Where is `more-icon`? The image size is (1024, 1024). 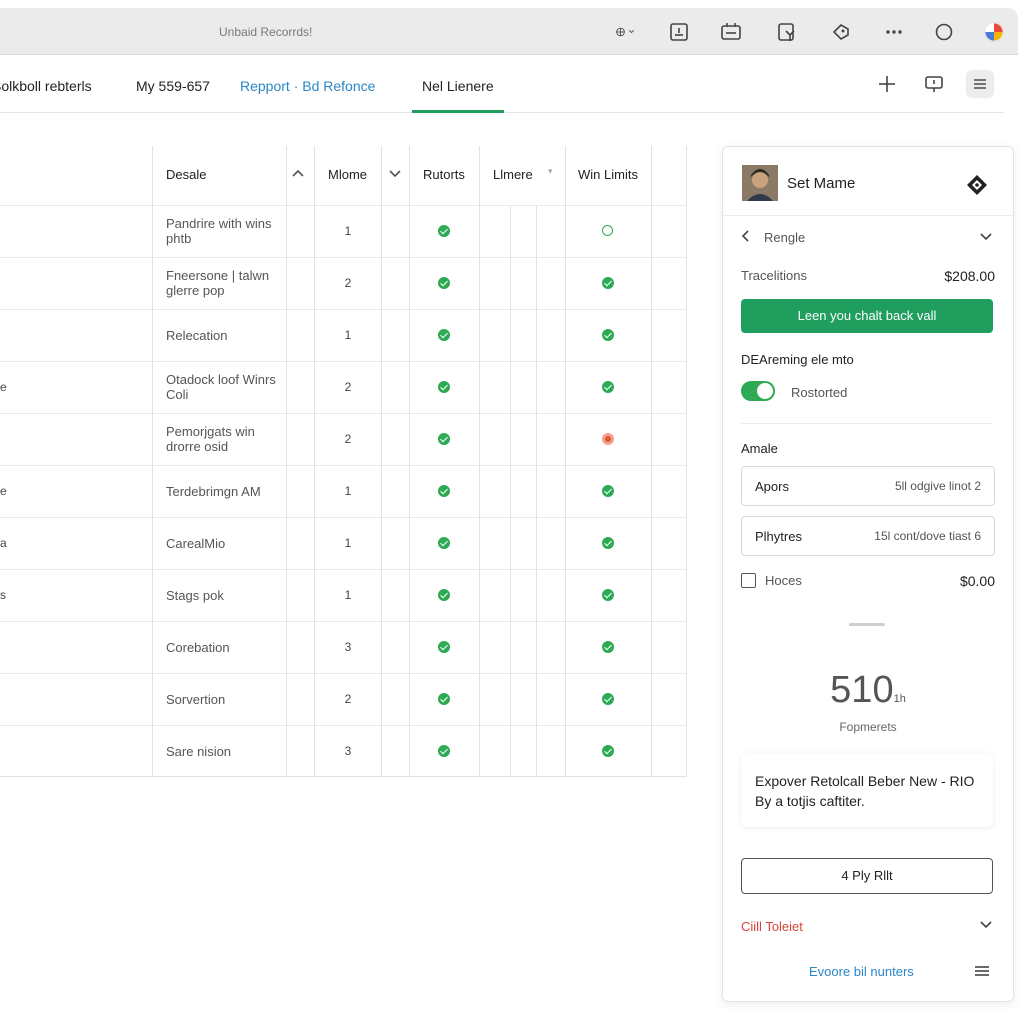
more-icon is located at coordinates (894, 32).